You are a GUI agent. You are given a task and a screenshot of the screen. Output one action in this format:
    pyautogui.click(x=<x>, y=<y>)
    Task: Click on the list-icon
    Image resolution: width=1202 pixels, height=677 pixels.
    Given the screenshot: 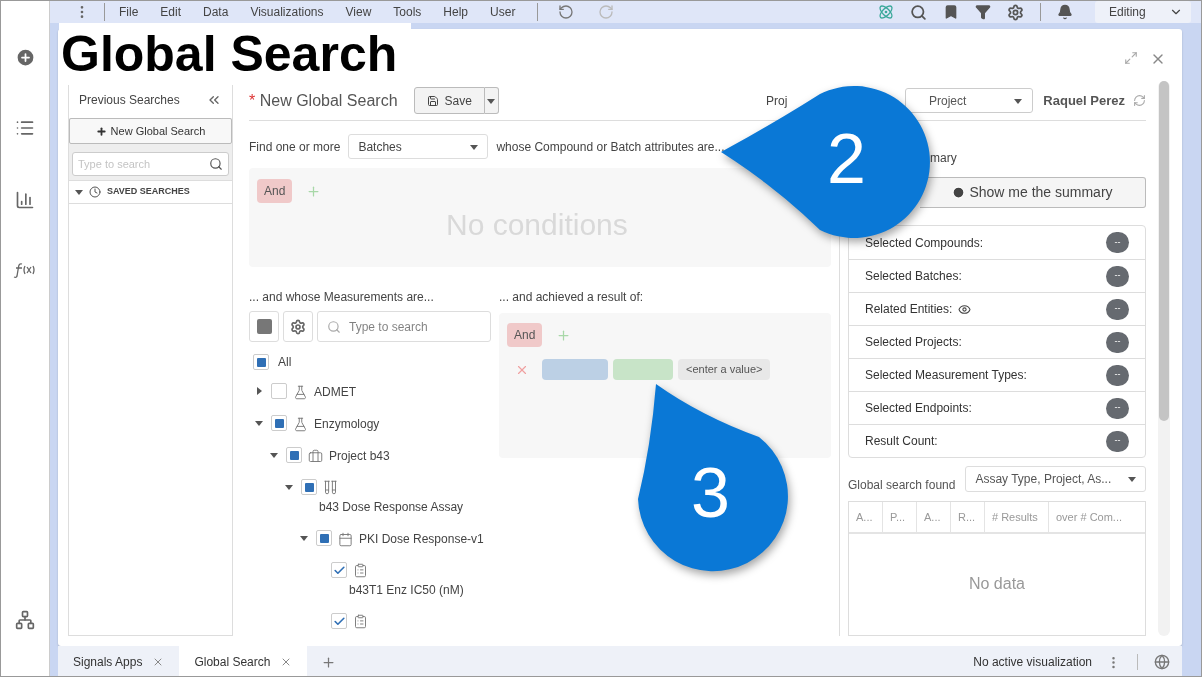 What is the action you would take?
    pyautogui.click(x=25, y=128)
    